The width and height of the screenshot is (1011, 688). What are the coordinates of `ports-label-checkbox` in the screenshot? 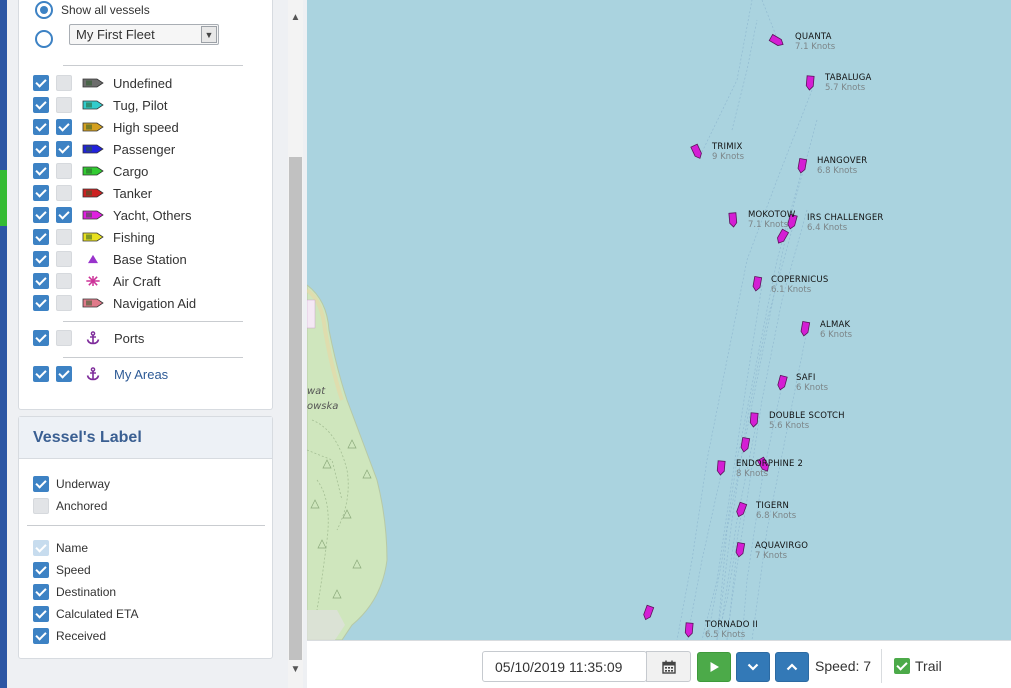 It's located at (64, 338).